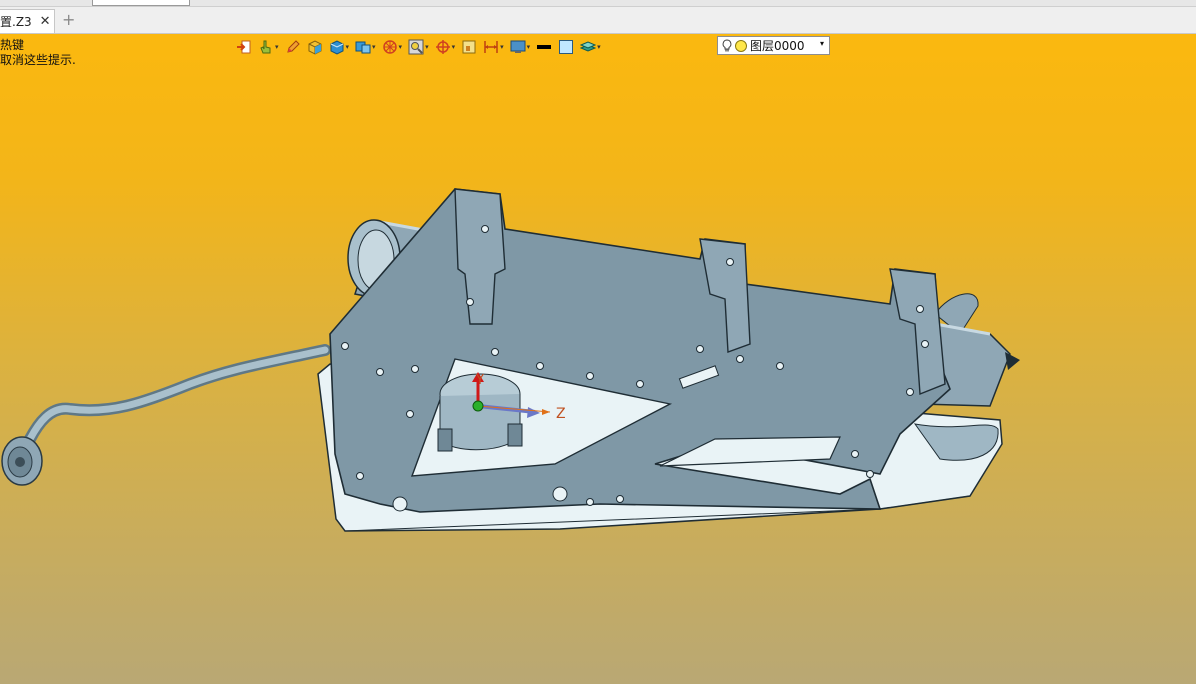 The height and width of the screenshot is (684, 1196). Describe the element at coordinates (479, 380) in the screenshot. I see `triad-y-label: Y` at that location.